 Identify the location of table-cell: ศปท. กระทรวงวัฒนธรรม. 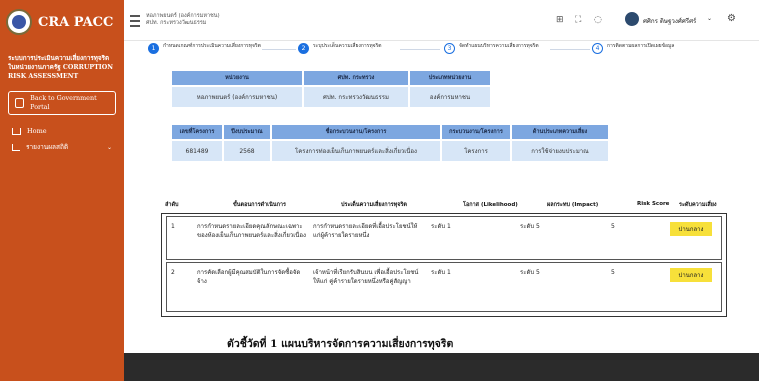
(356, 97).